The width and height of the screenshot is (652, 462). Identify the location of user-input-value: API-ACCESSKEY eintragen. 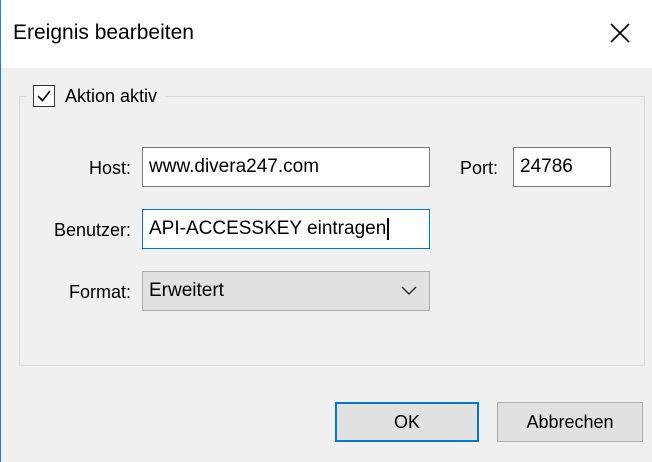
(268, 228).